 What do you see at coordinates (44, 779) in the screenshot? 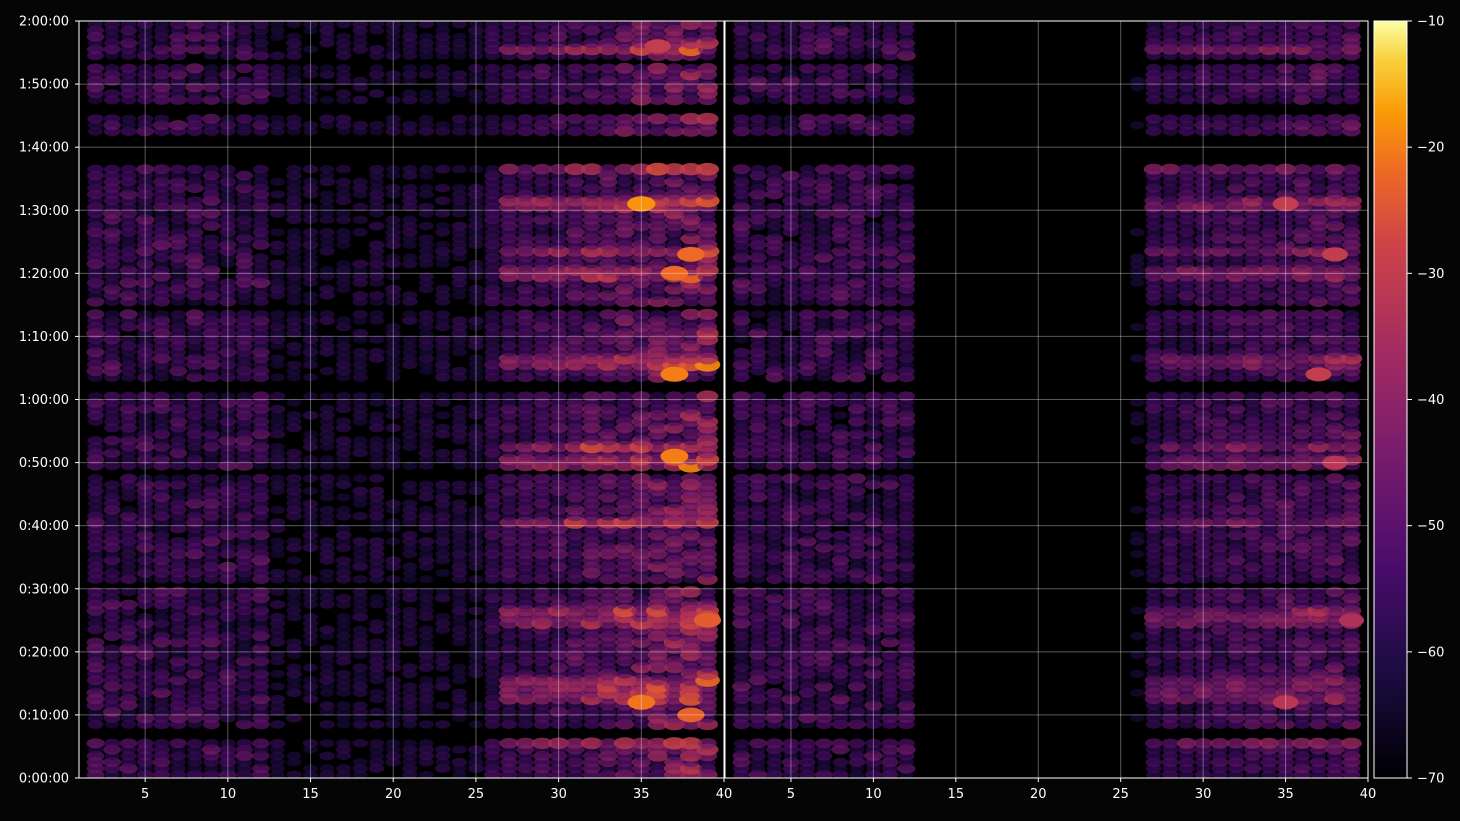
I see `y-tick-label: 0:00:00` at bounding box center [44, 779].